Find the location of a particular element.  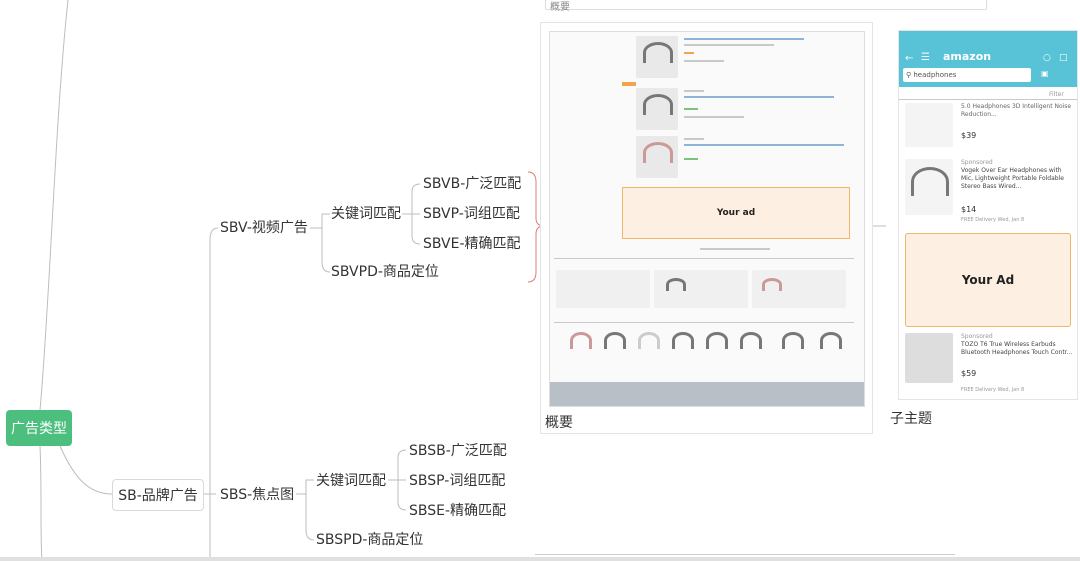

top-summary-box: 概要 is located at coordinates (766, 6).